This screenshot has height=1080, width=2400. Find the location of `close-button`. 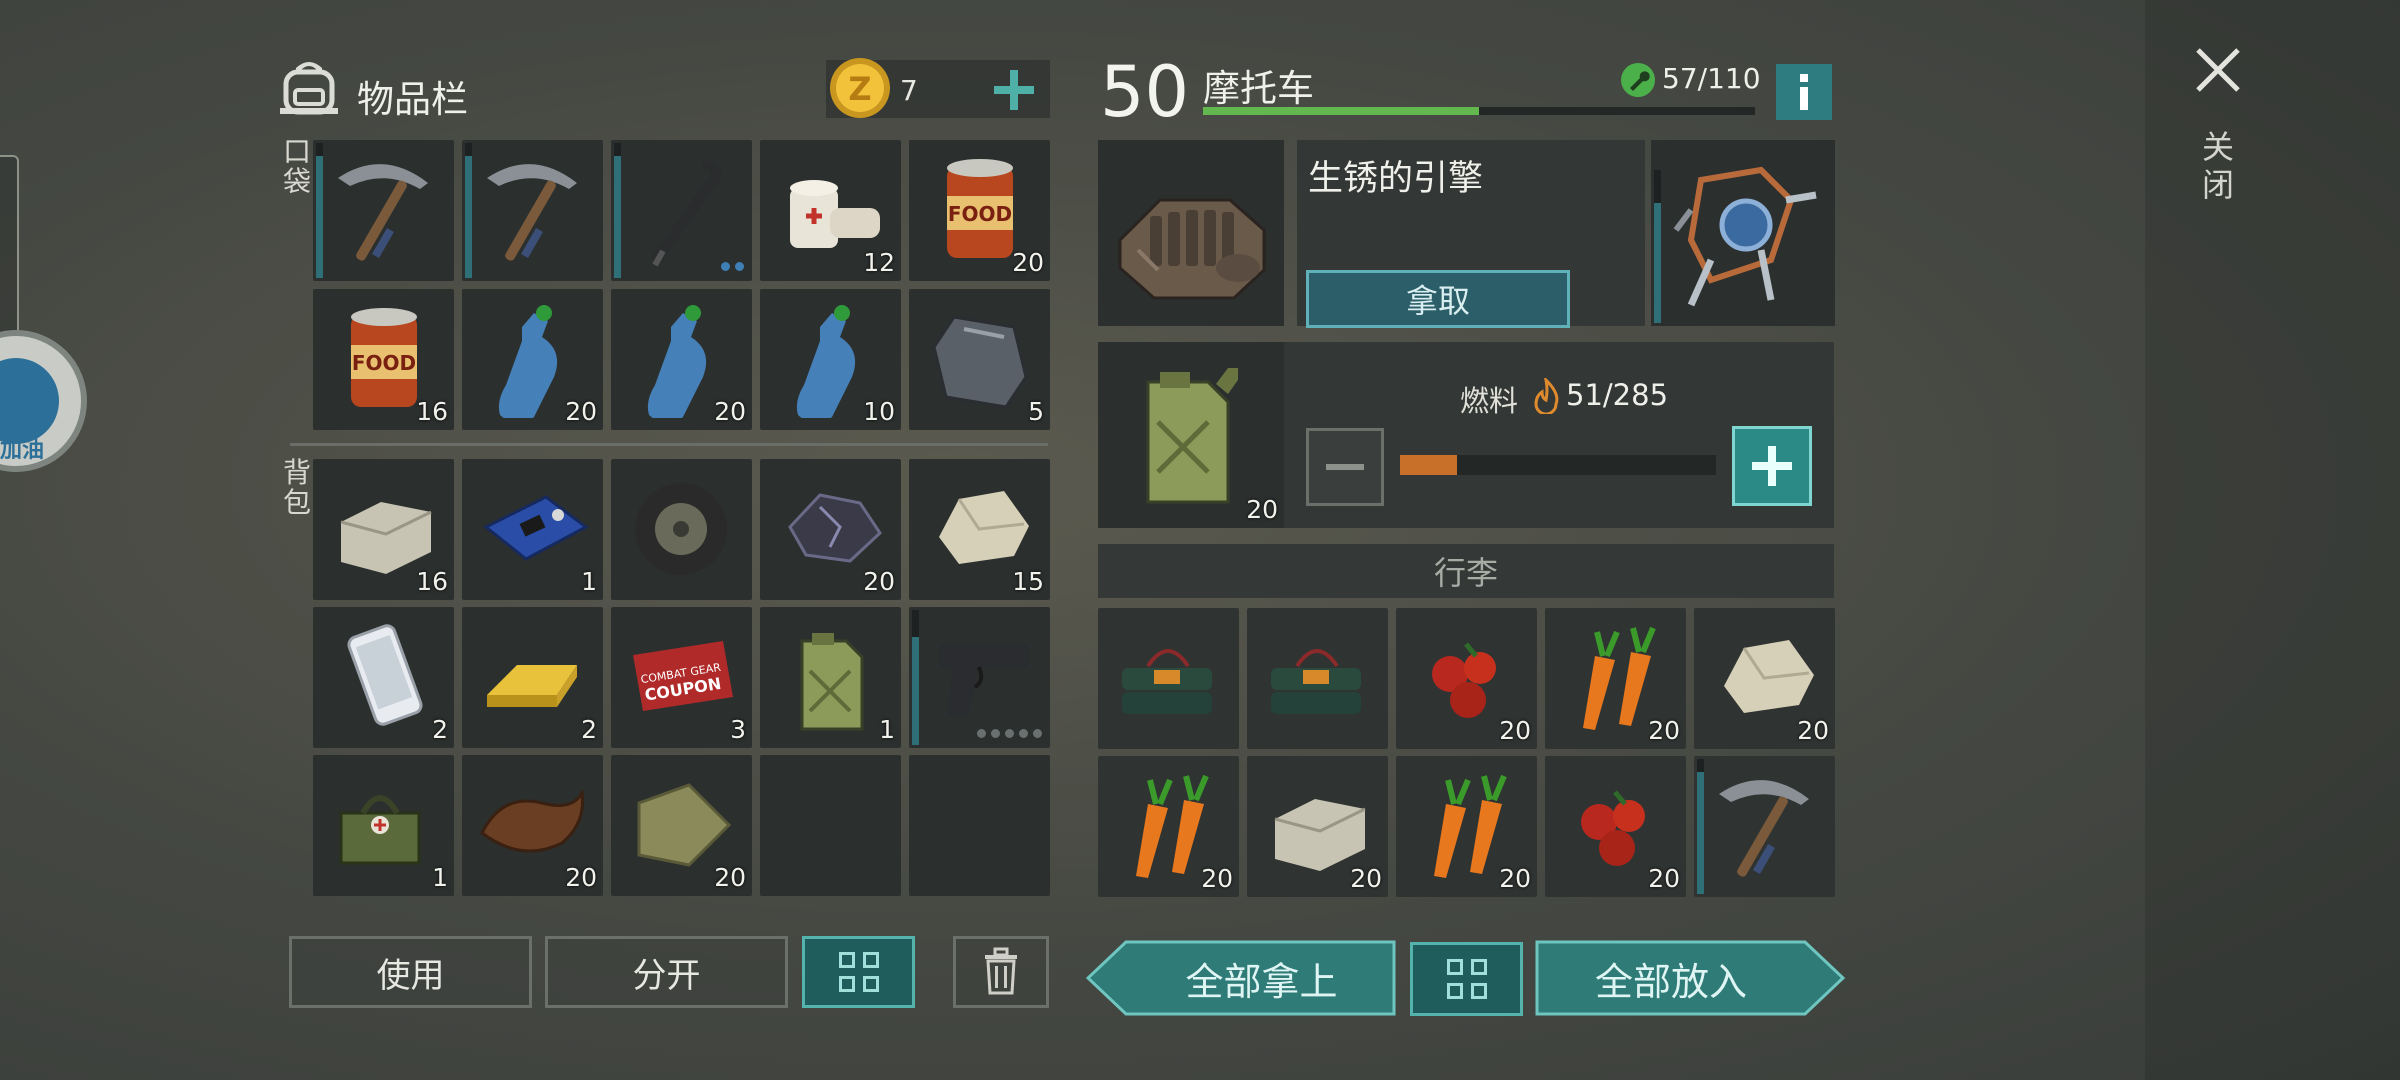

close-button is located at coordinates (2218, 70).